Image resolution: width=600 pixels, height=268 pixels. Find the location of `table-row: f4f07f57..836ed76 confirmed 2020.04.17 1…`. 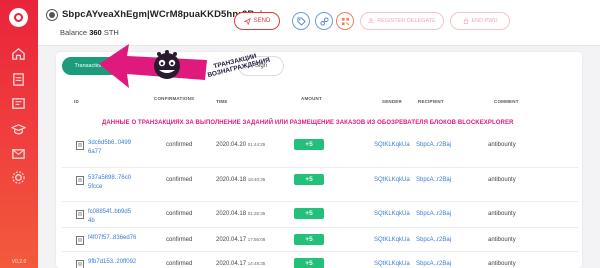

table-row: f4f07f57..836ed76 confirmed 2020.04.17 1… is located at coordinates (320, 239).